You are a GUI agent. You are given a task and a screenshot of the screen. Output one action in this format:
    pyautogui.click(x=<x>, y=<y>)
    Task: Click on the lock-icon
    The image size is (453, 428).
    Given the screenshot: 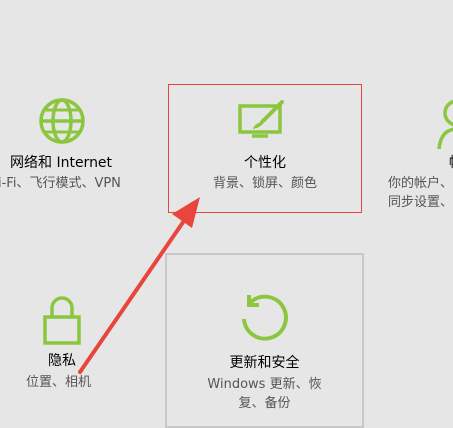 What is the action you would take?
    pyautogui.click(x=62, y=320)
    